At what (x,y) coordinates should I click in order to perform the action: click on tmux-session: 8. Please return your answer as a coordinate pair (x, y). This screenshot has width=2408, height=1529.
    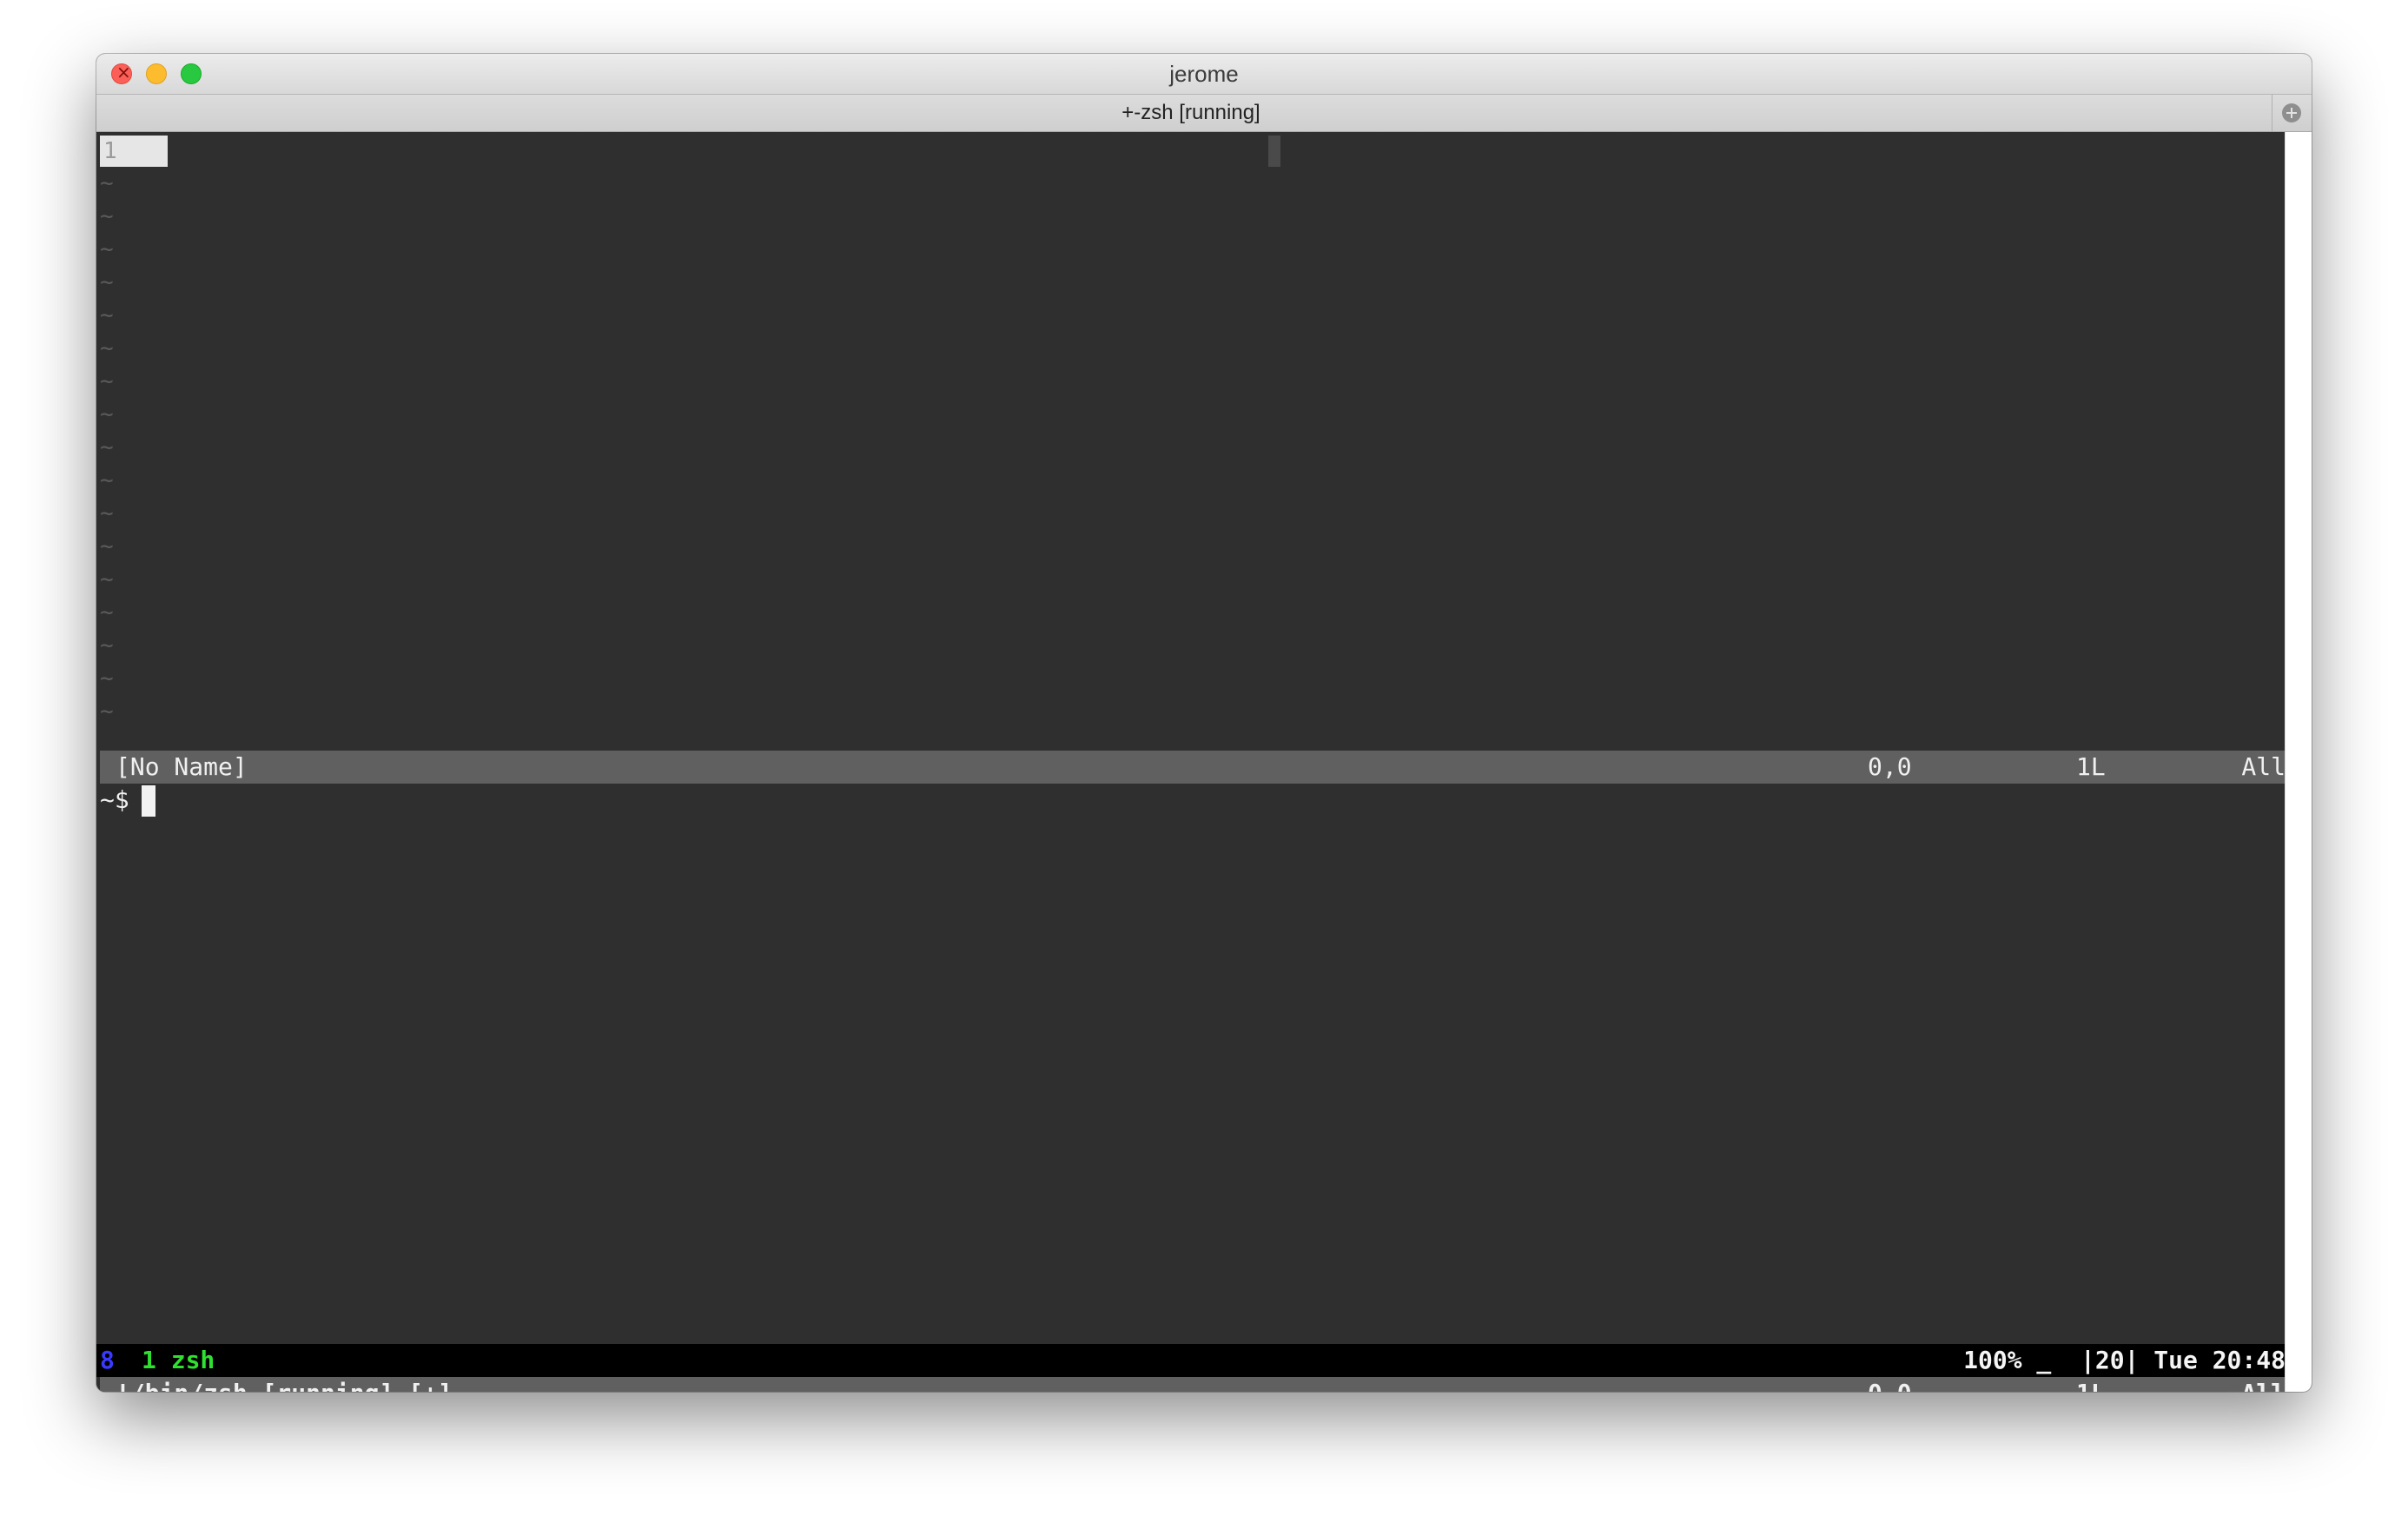
    Looking at the image, I should click on (107, 1360).